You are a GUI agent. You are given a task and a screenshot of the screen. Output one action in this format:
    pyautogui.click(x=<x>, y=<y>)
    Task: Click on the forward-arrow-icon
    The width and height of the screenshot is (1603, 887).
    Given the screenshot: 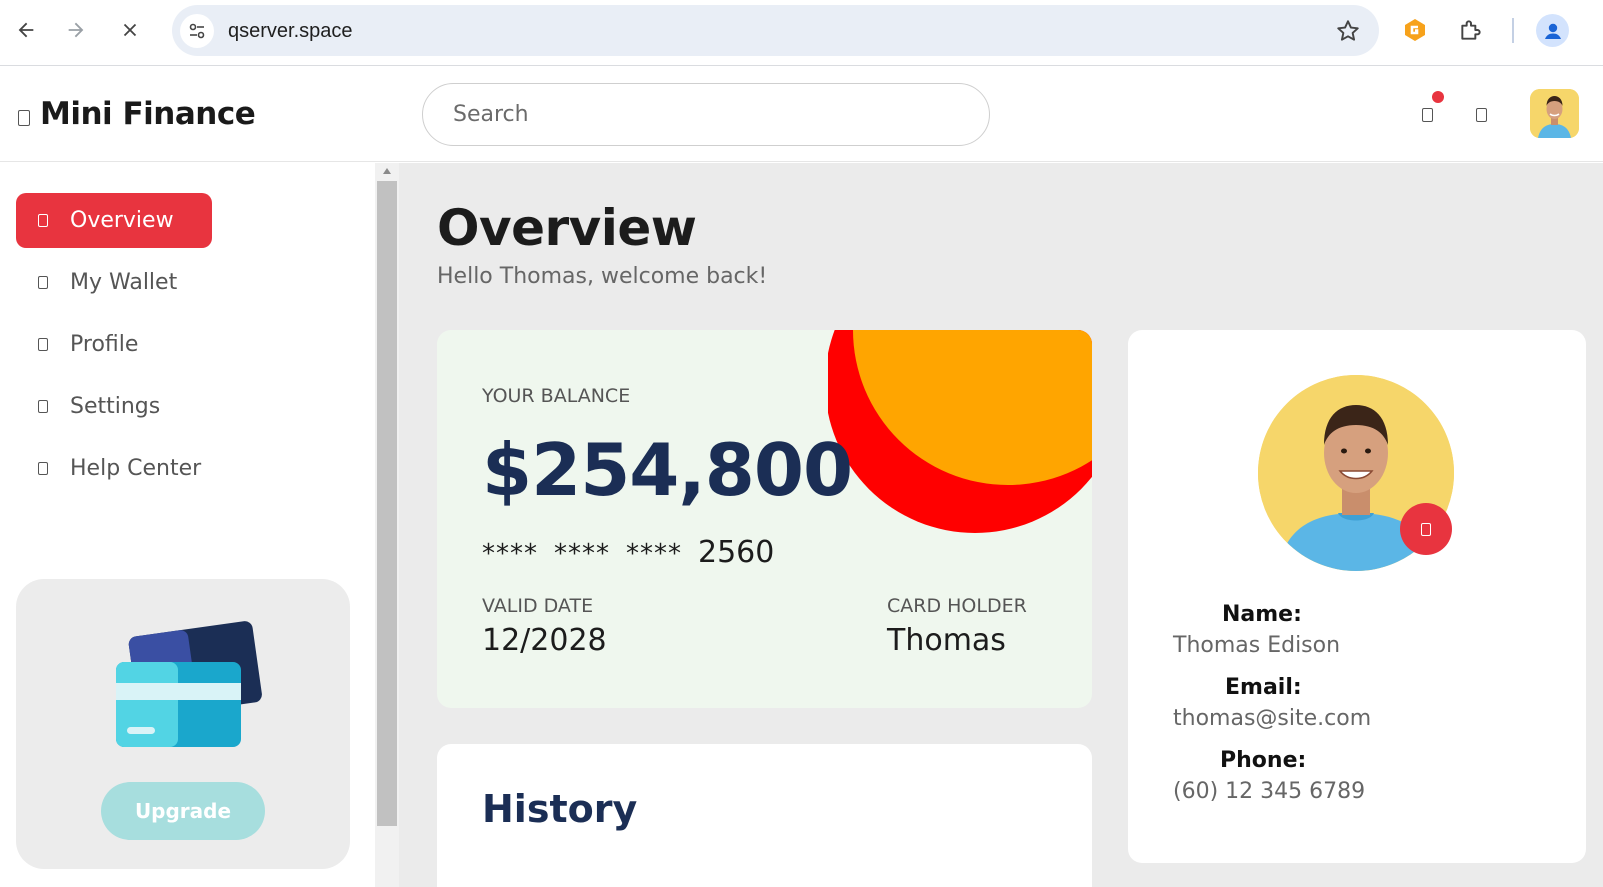 What is the action you would take?
    pyautogui.click(x=76, y=30)
    